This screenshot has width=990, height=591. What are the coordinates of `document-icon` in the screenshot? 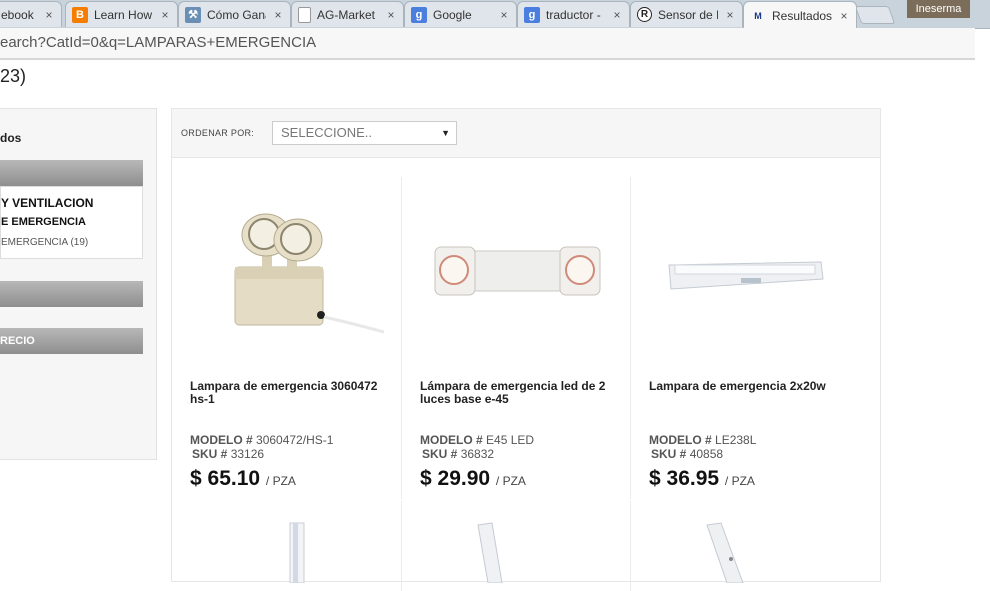 It's located at (304, 14).